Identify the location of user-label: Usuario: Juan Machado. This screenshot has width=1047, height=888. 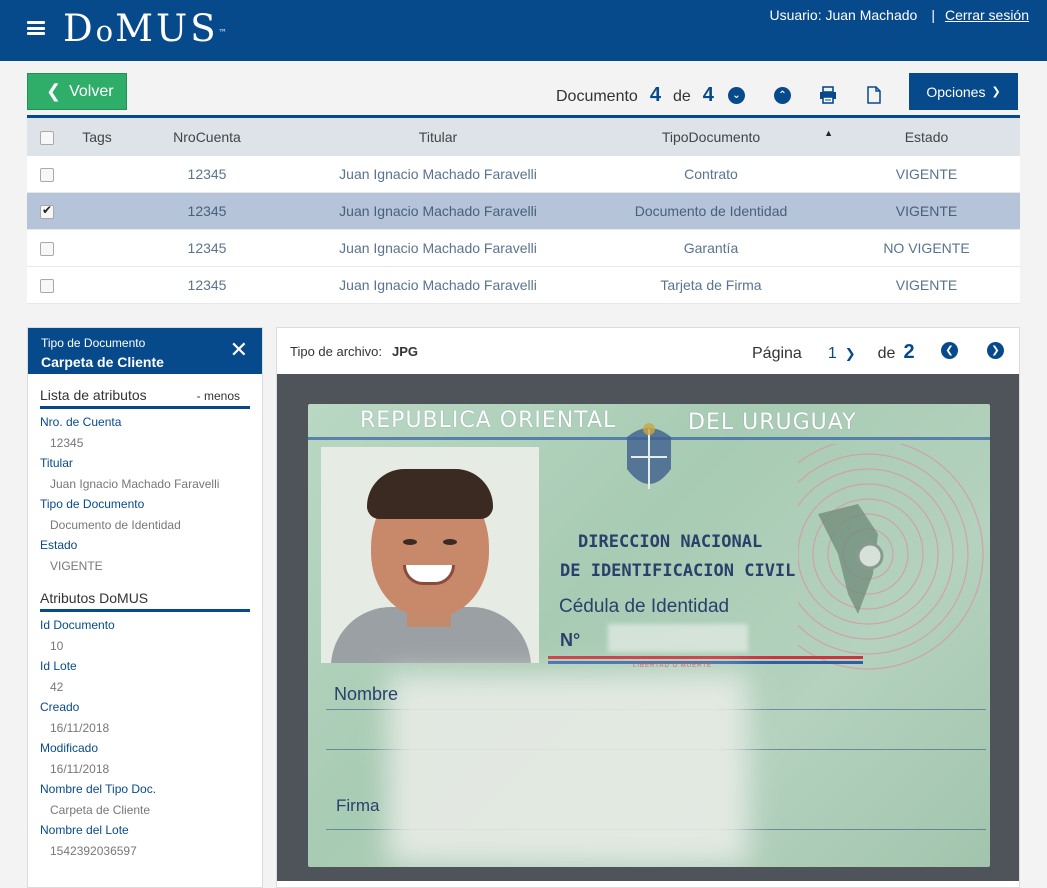
(843, 15).